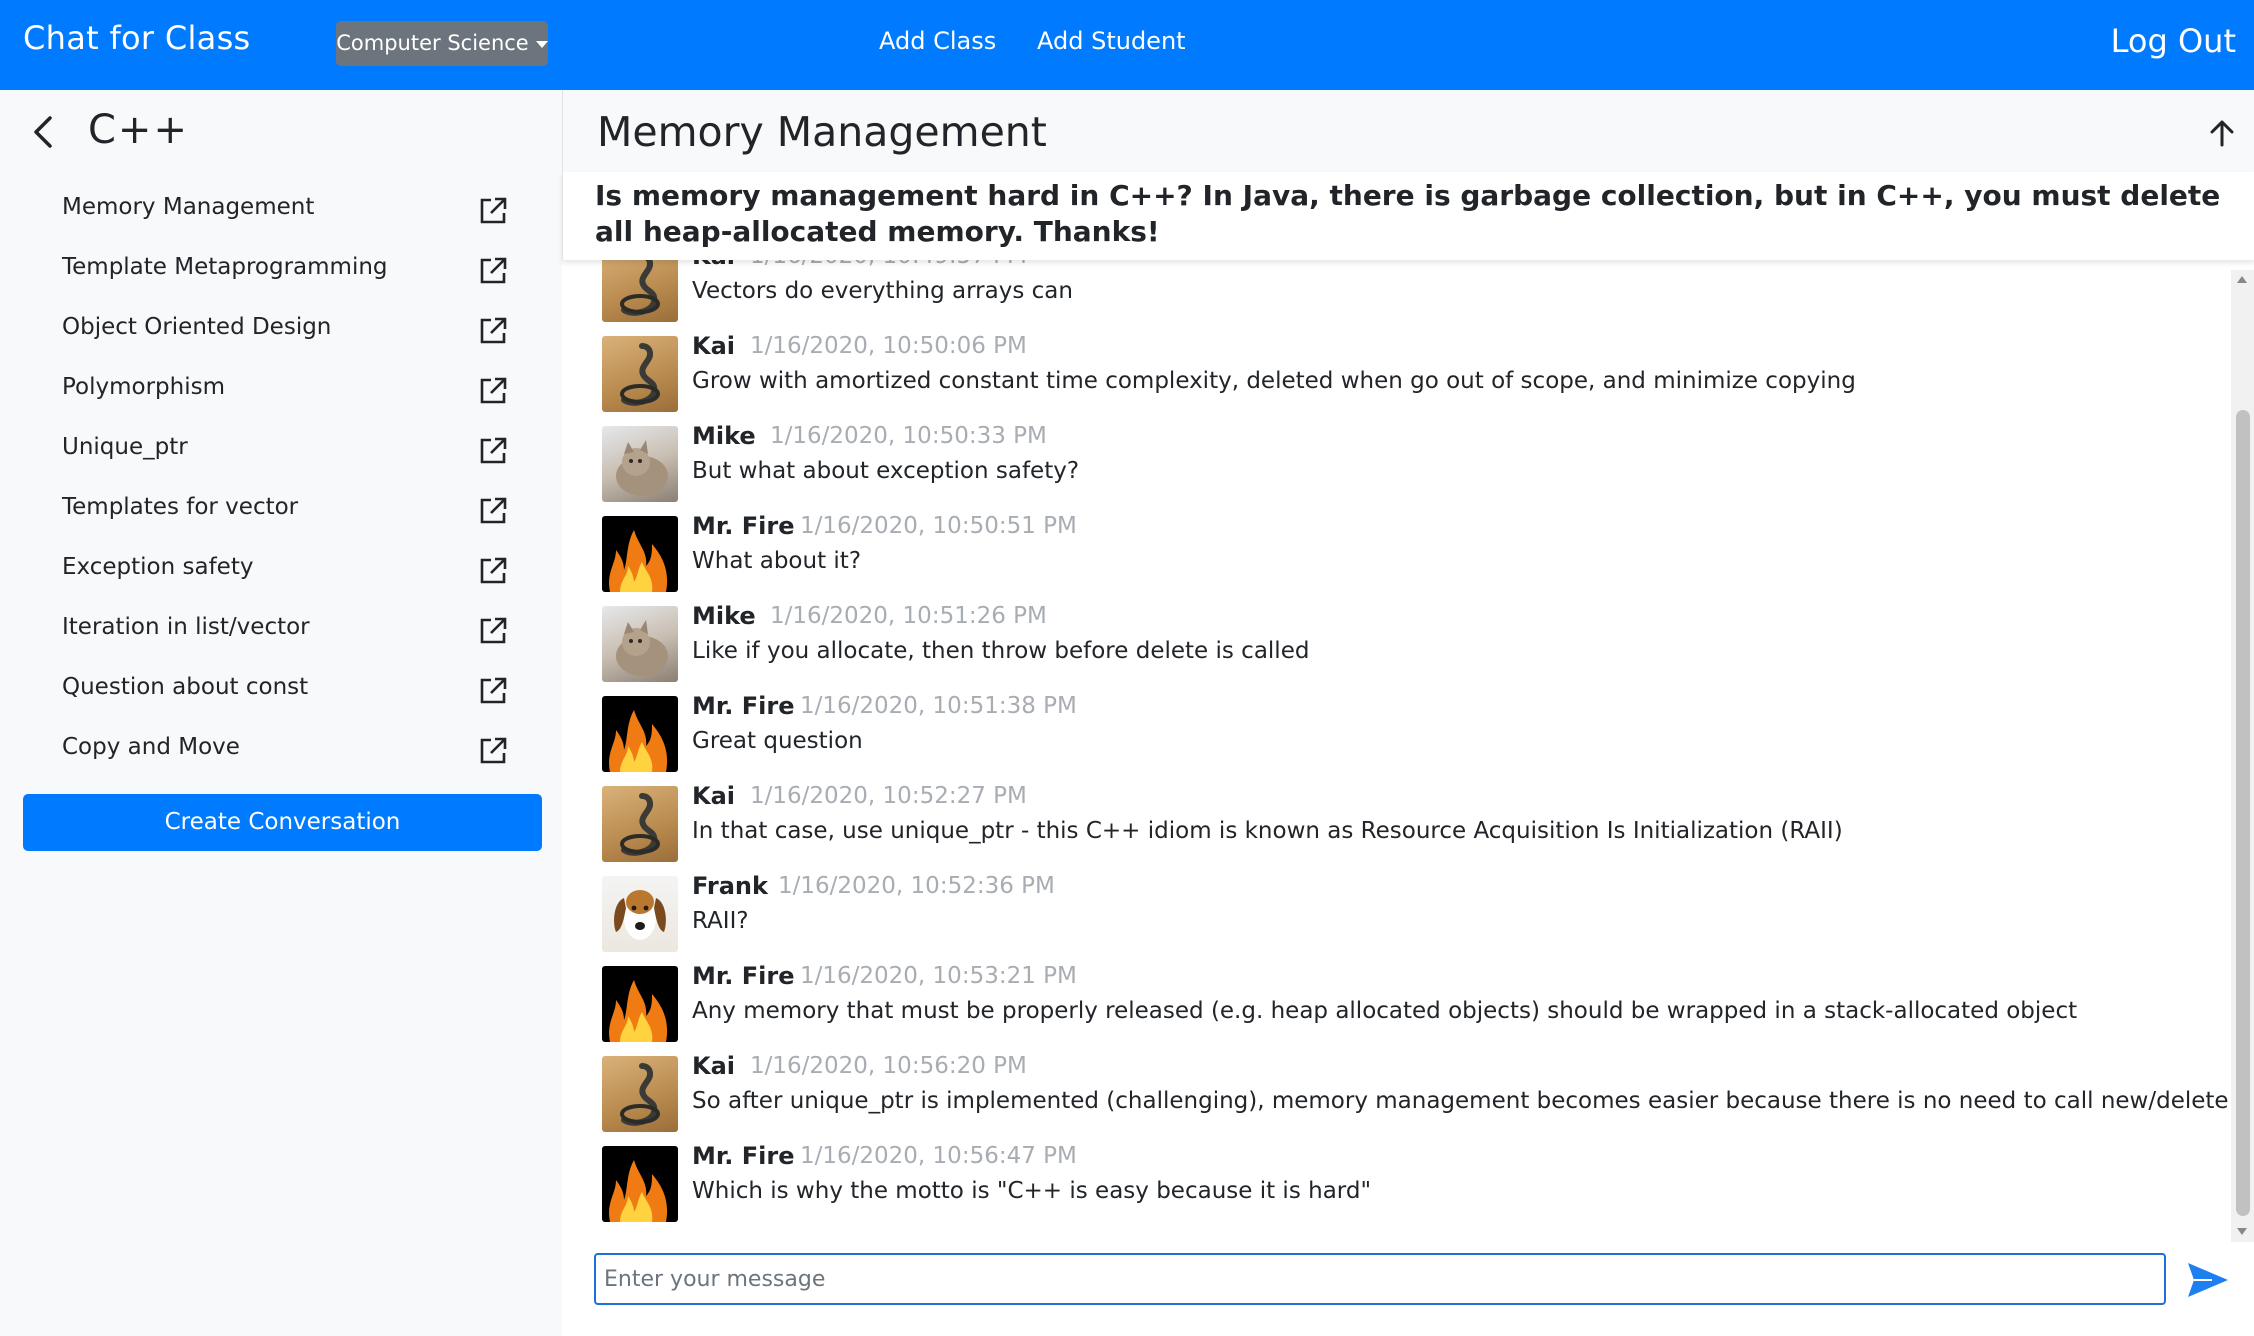 The image size is (2254, 1336). Describe the element at coordinates (2243, 813) in the screenshot. I see `scrollbar-thumb` at that location.